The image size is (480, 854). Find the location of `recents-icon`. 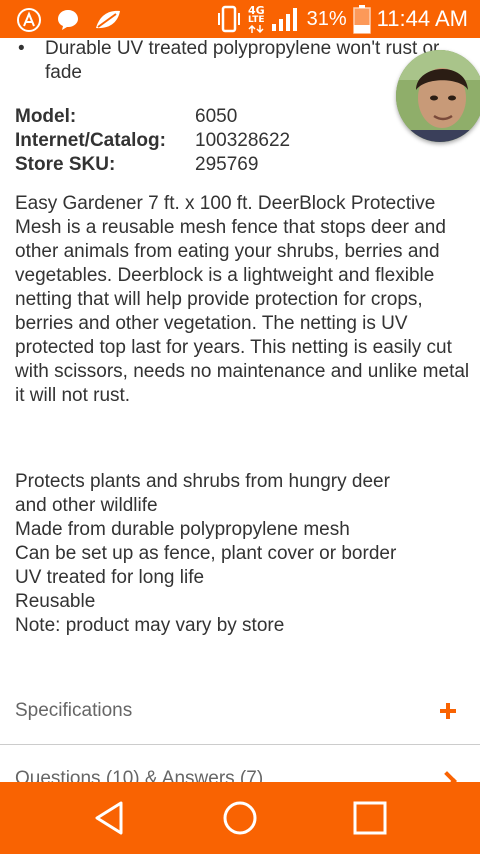

recents-icon is located at coordinates (370, 818).